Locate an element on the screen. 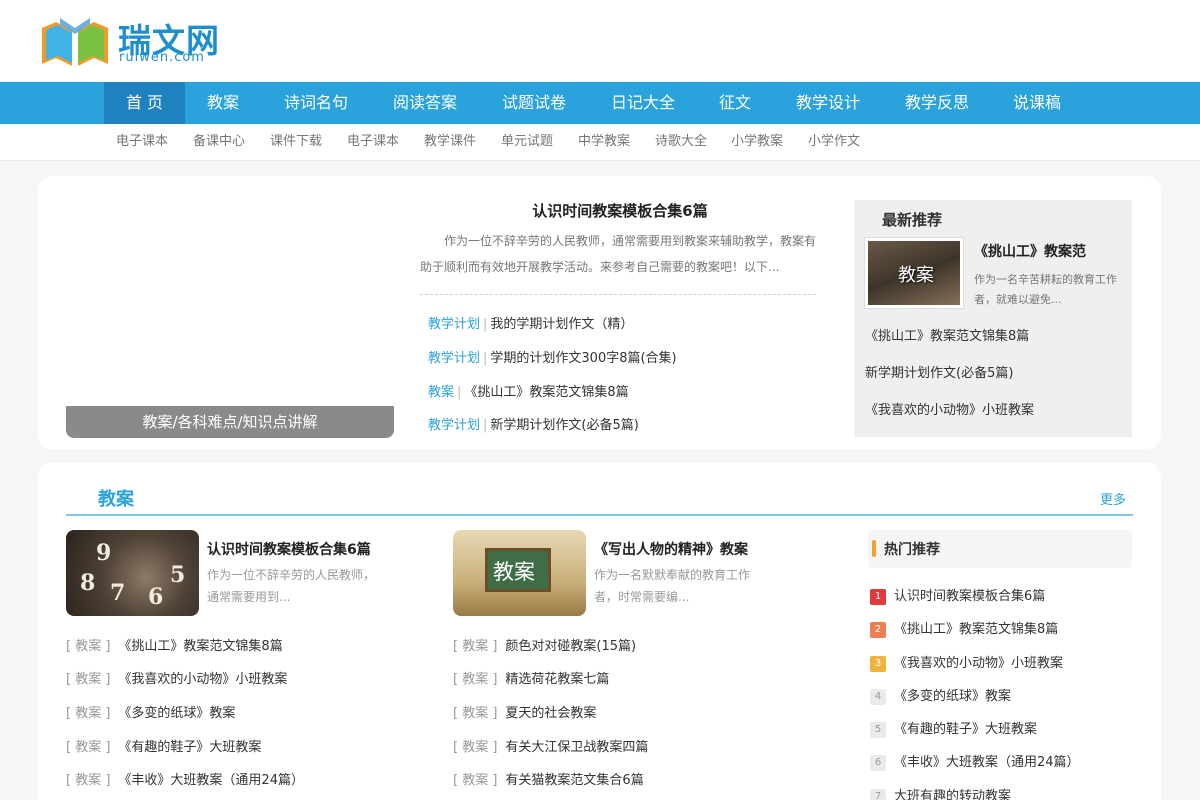 This screenshot has height=800, width=1200. subnav-item: 单元试题 is located at coordinates (527, 142).